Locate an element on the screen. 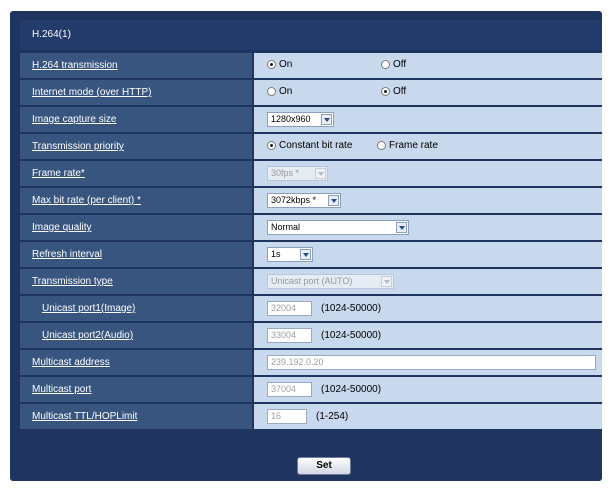  multicast-ttl-label: Multicast TTL/HOPLimit is located at coordinates (84, 416).